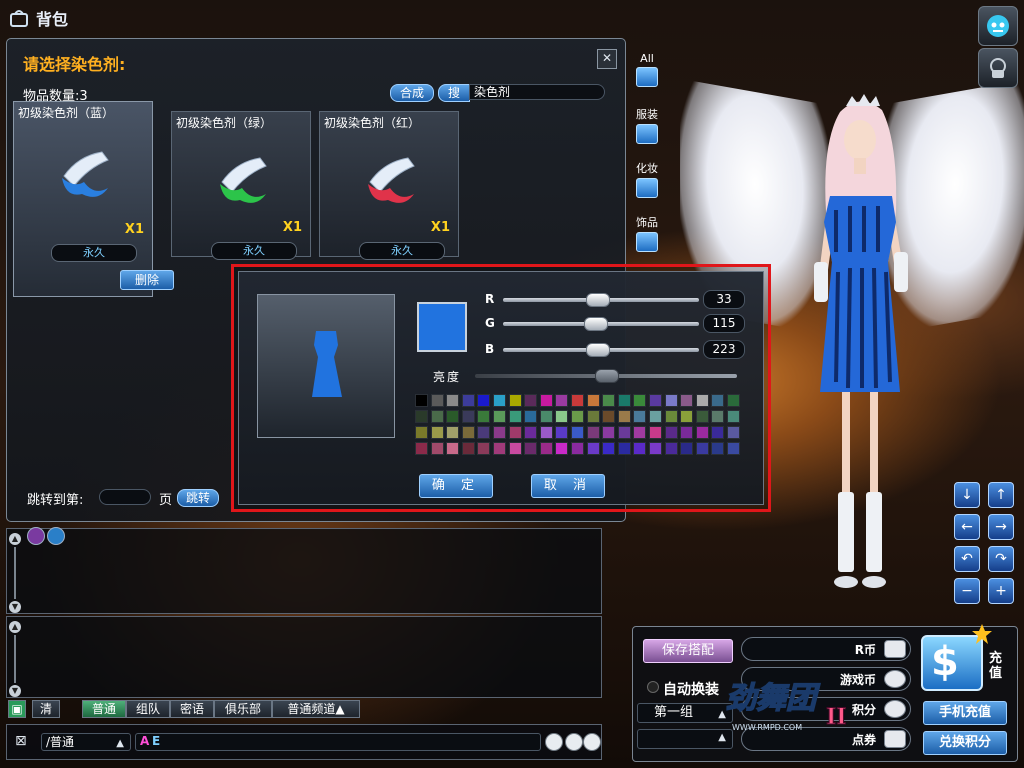 This screenshot has width=1024, height=768. I want to click on exchange-points-button: 兑换积分, so click(965, 743).